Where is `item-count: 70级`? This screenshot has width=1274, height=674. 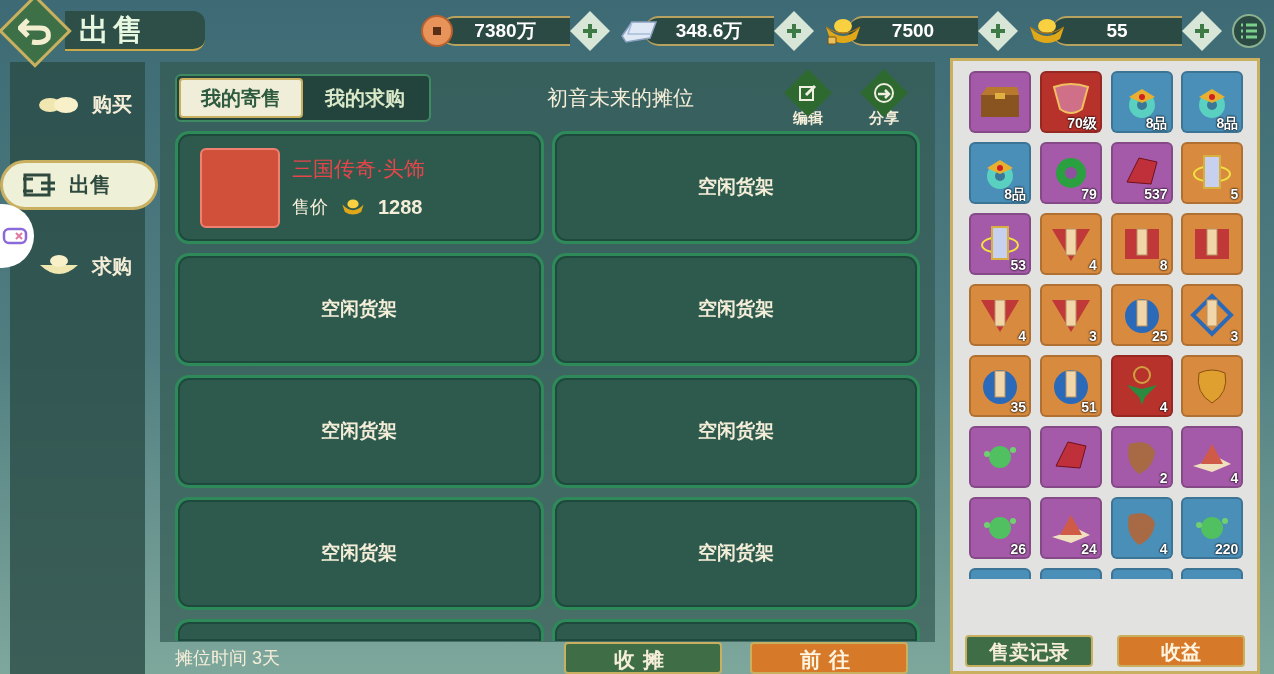
item-count: 70级 is located at coordinates (1082, 123).